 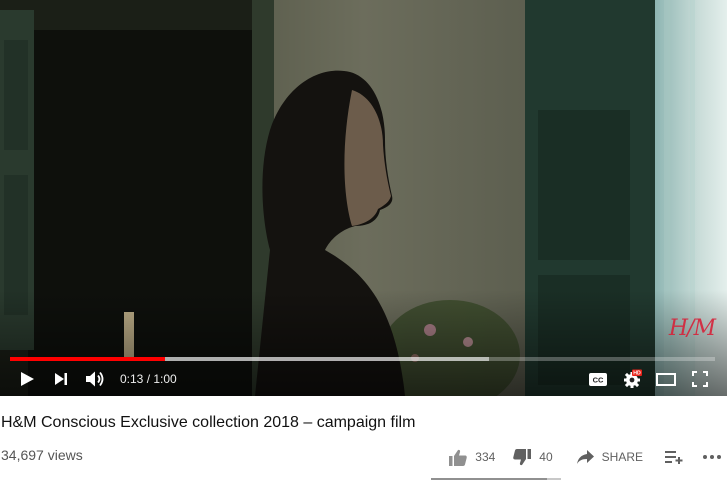 I want to click on like-count: 334, so click(x=485, y=457).